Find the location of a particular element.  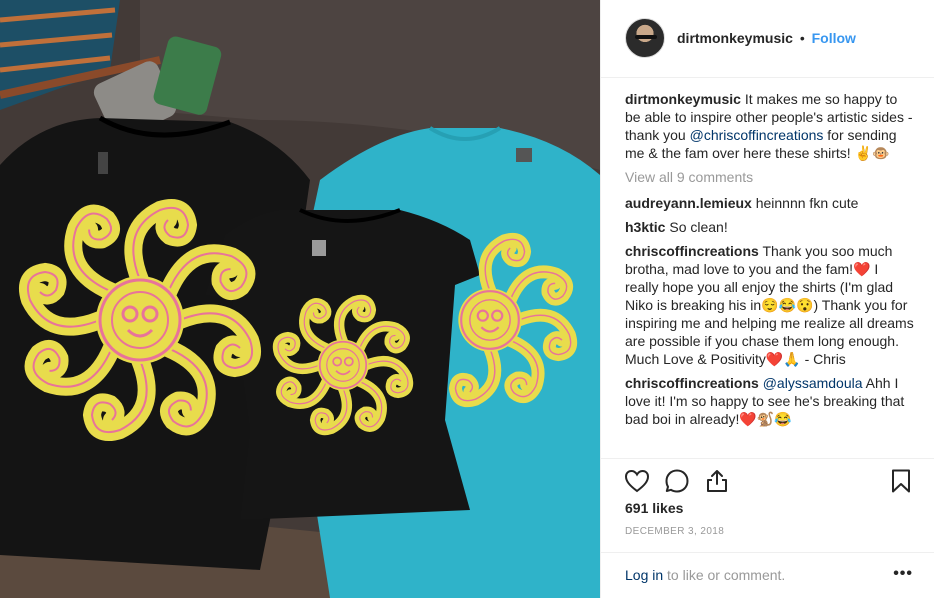

view-all-comments-link: View all 9 comments is located at coordinates (770, 177).